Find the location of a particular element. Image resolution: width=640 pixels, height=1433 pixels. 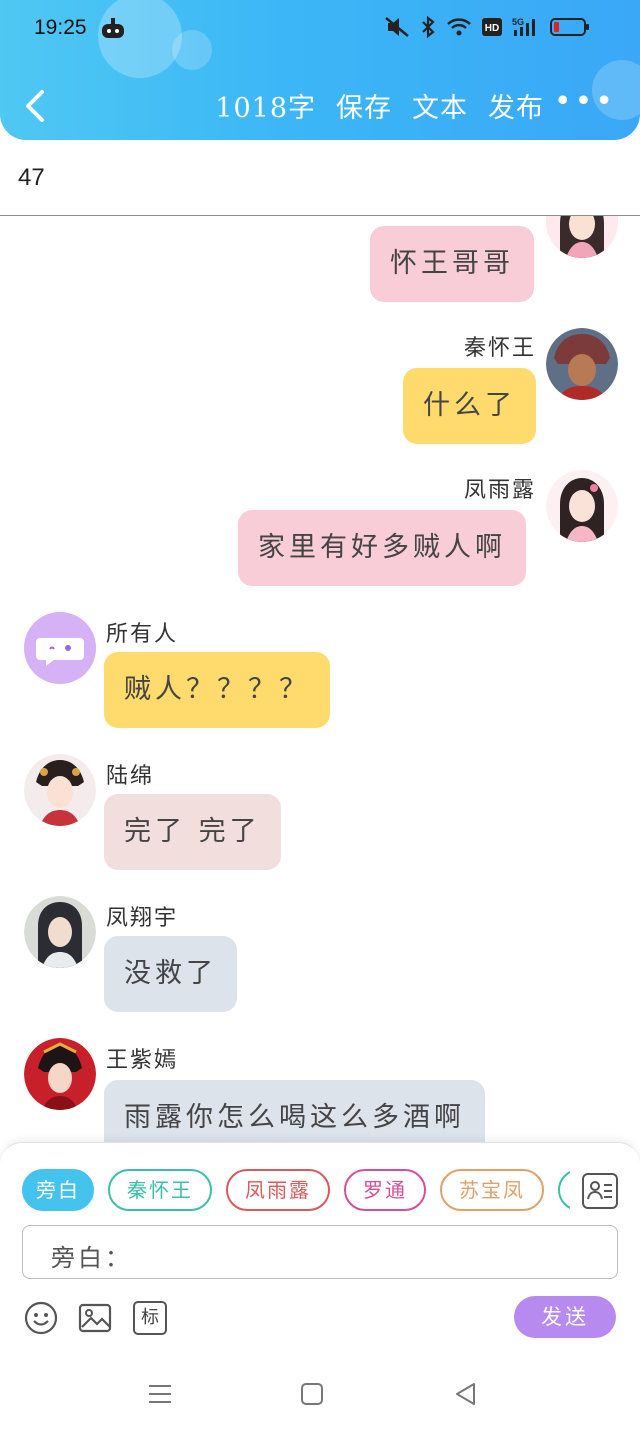

more-dots-icon: ••• is located at coordinates (585, 101).